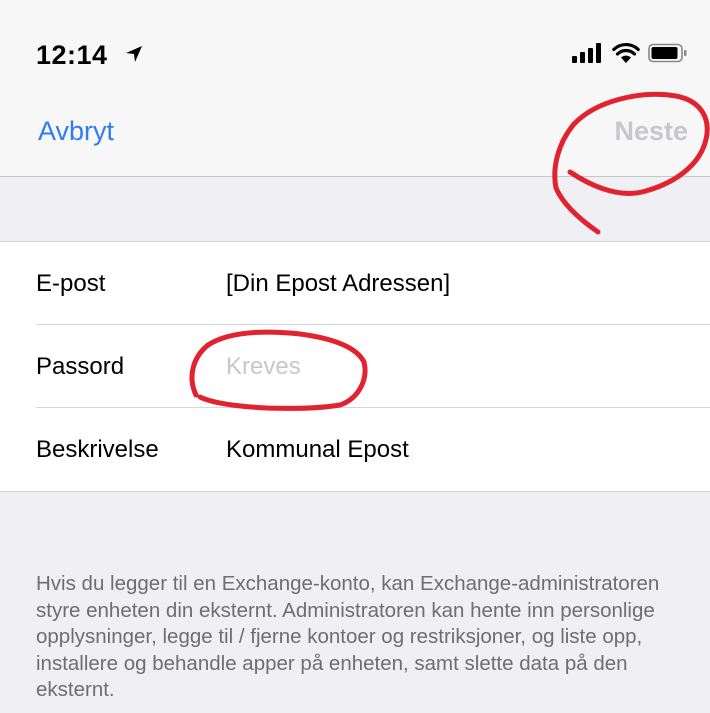 Image resolution: width=710 pixels, height=713 pixels. I want to click on cancel-button: Avbryt, so click(76, 131).